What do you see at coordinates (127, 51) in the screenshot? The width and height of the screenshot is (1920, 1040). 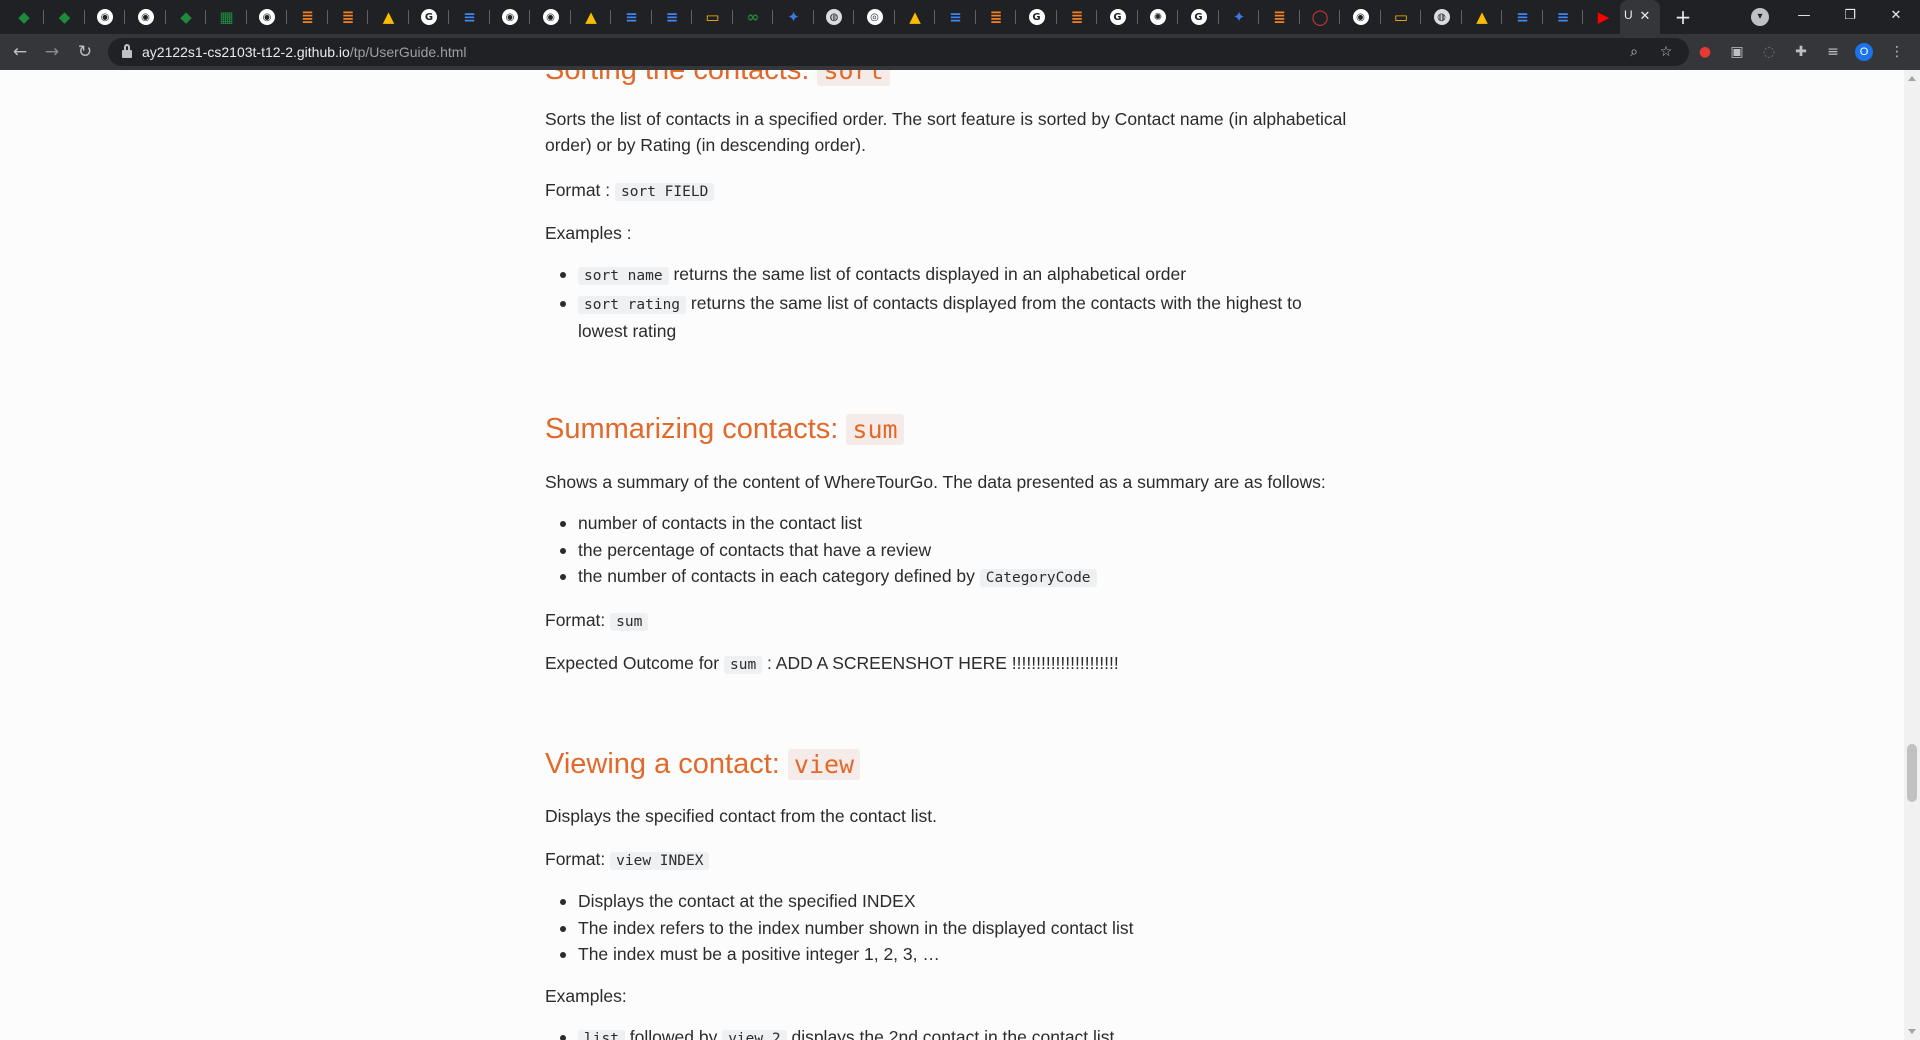 I see `lock-icon` at bounding box center [127, 51].